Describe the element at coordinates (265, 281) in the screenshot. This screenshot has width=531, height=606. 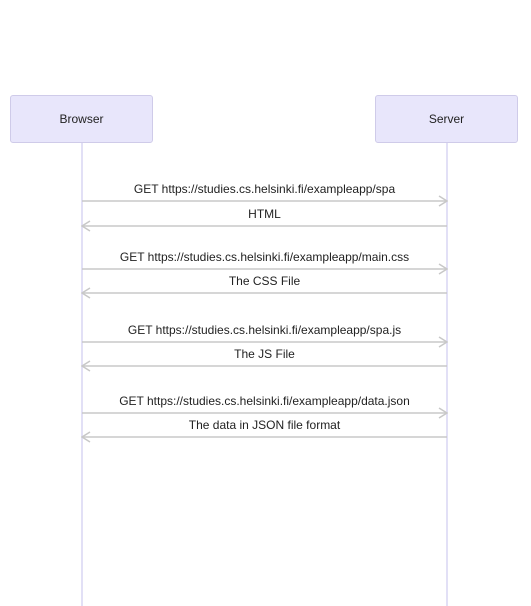
I see `message-label: The CSS File` at that location.